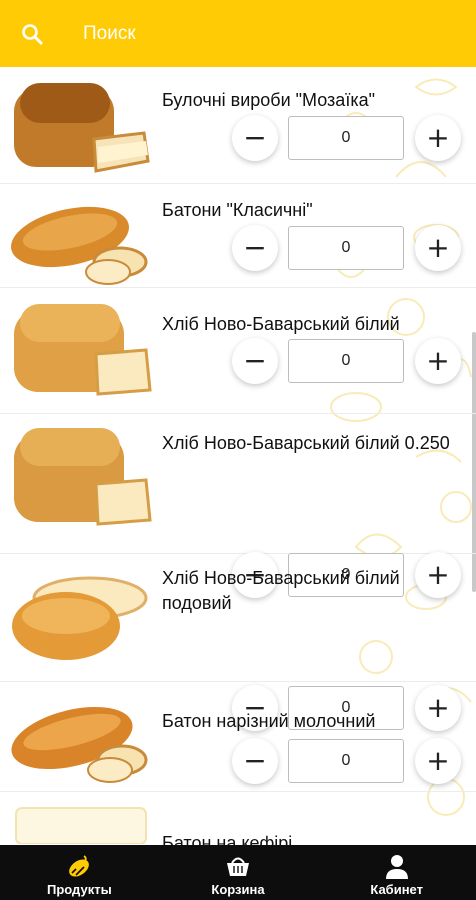 This screenshot has width=476, height=900. What do you see at coordinates (268, 100) in the screenshot?
I see `product-name: Булочні вироби "Мозаїка"` at bounding box center [268, 100].